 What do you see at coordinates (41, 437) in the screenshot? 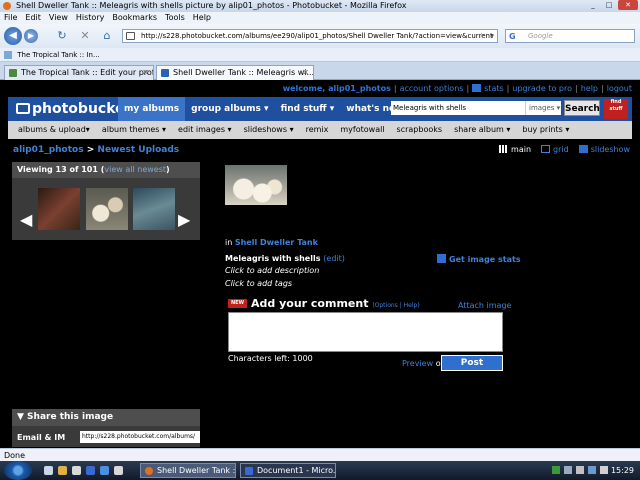
I see `email-im-label: Email & IM` at bounding box center [41, 437].